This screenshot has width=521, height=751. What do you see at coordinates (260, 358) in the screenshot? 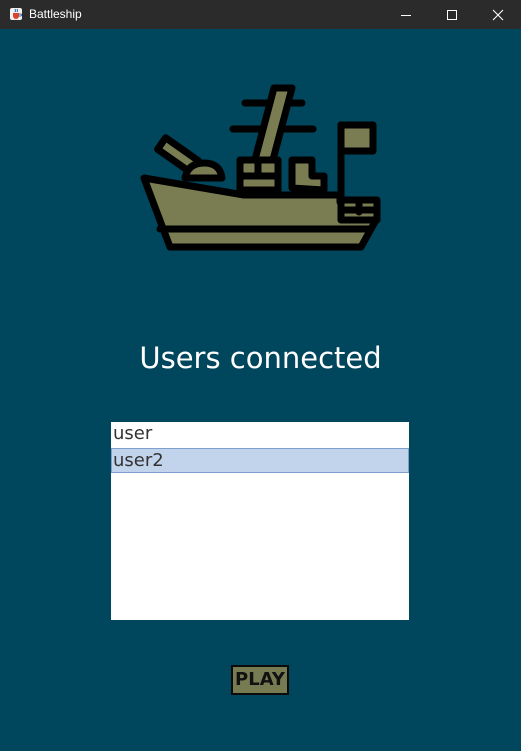
I see `users-connected-heading: Users connected` at bounding box center [260, 358].